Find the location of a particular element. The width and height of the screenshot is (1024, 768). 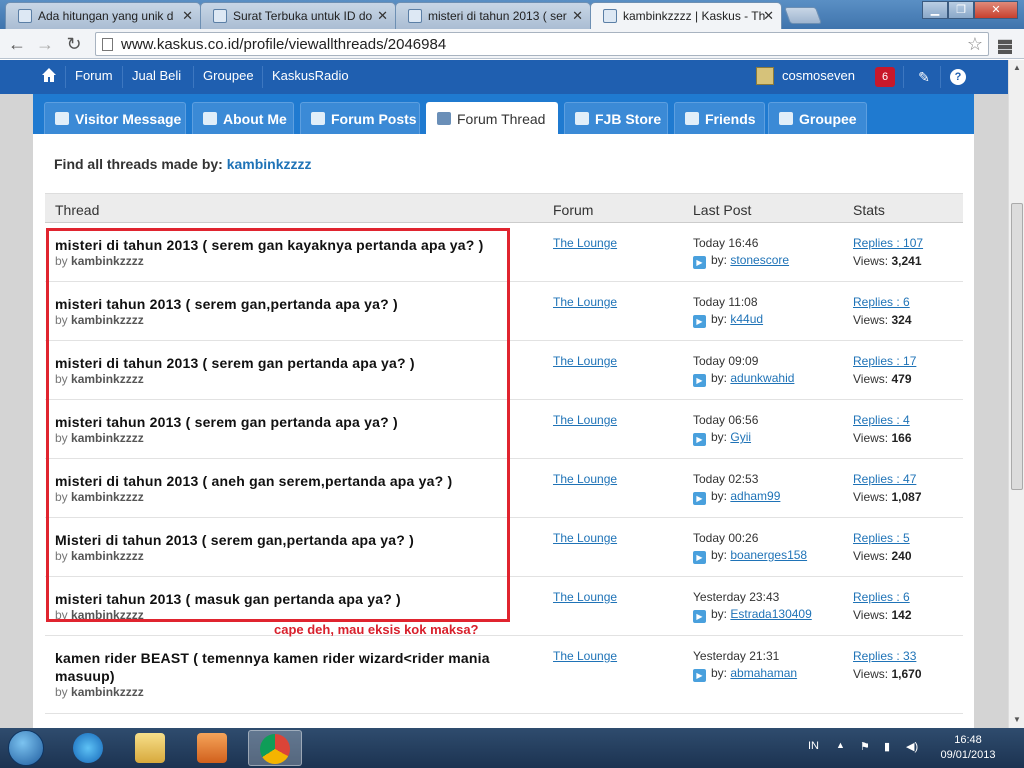

views-count: Views: 1,670 is located at coordinates (887, 674).